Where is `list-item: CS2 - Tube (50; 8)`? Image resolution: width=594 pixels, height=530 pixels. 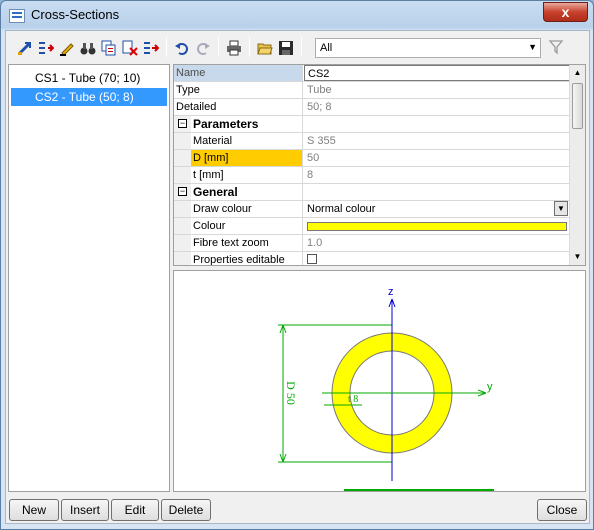 list-item: CS2 - Tube (50; 8) is located at coordinates (89, 97).